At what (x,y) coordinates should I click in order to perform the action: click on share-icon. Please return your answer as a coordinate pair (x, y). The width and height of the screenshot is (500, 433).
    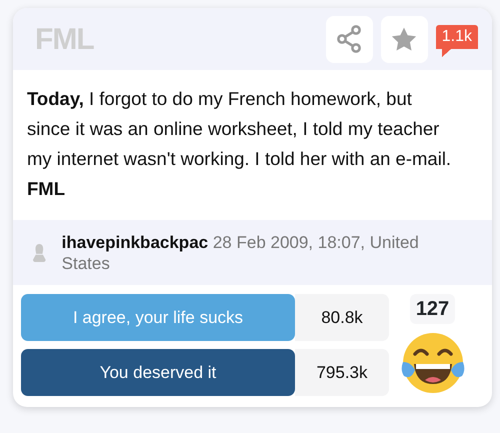
    Looking at the image, I should click on (349, 39).